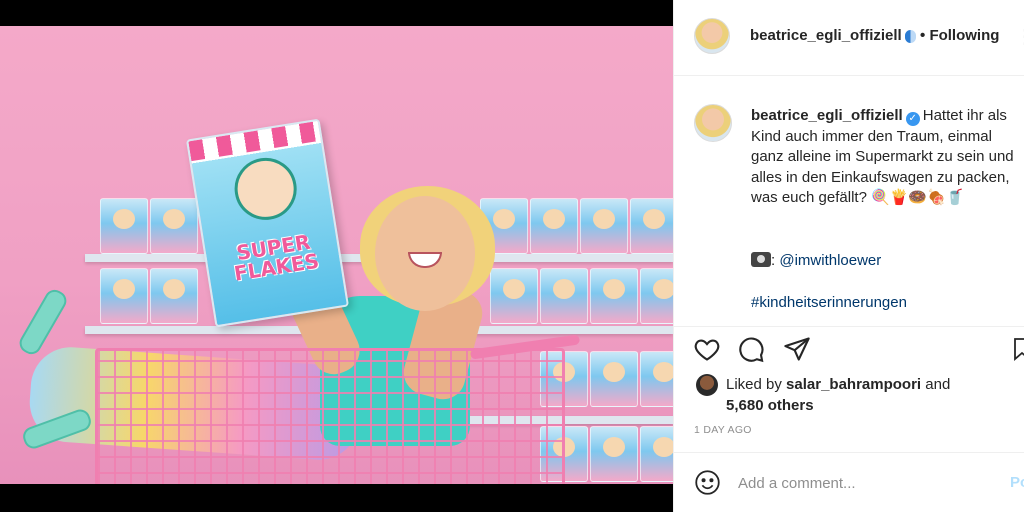 This screenshot has width=1024, height=512. Describe the element at coordinates (254, 141) in the screenshot. I see `package-stripe` at that location.